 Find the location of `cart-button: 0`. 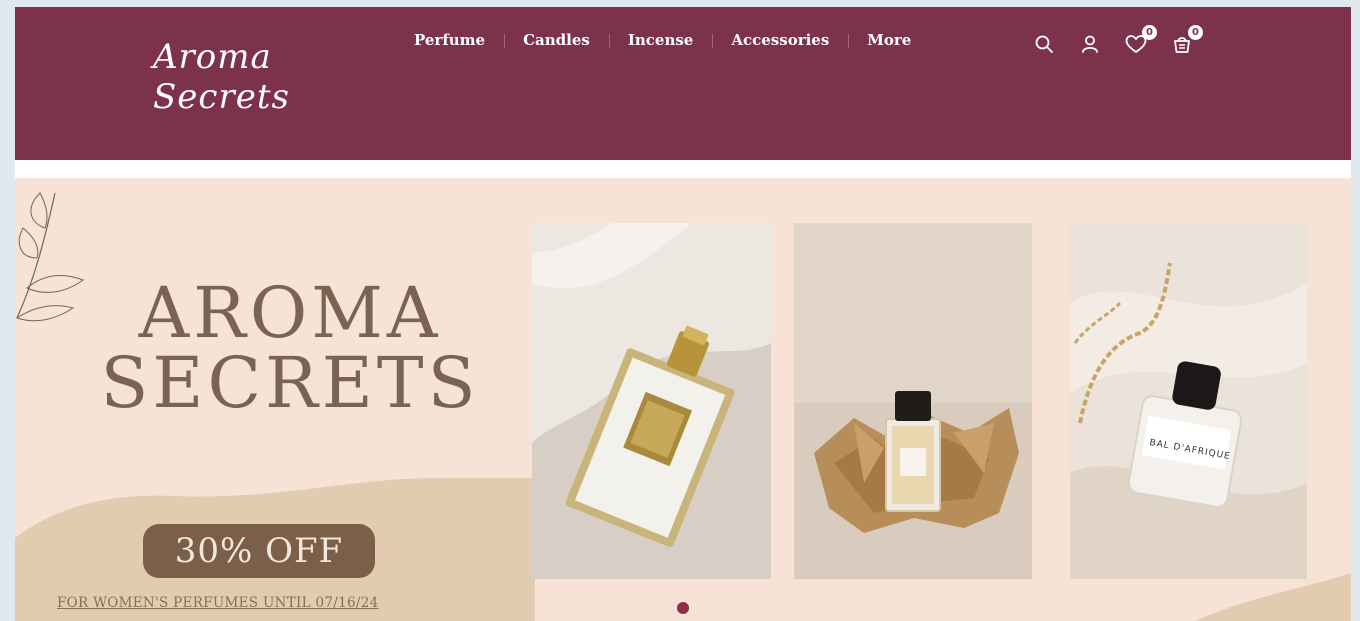

cart-button: 0 is located at coordinates (1186, 41).